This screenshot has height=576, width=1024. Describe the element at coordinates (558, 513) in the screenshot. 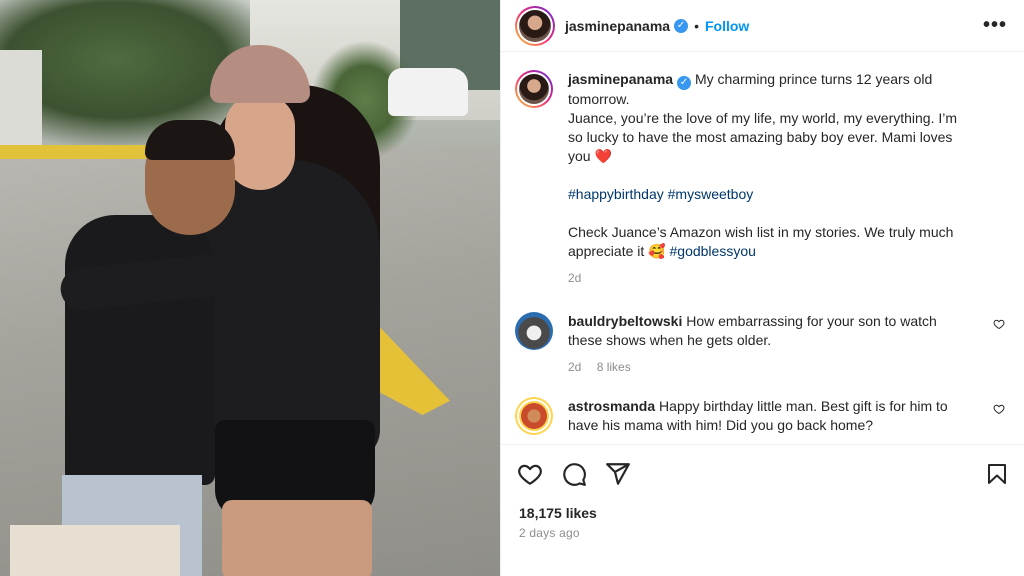

I see `likes-count: 18,175 likes` at that location.